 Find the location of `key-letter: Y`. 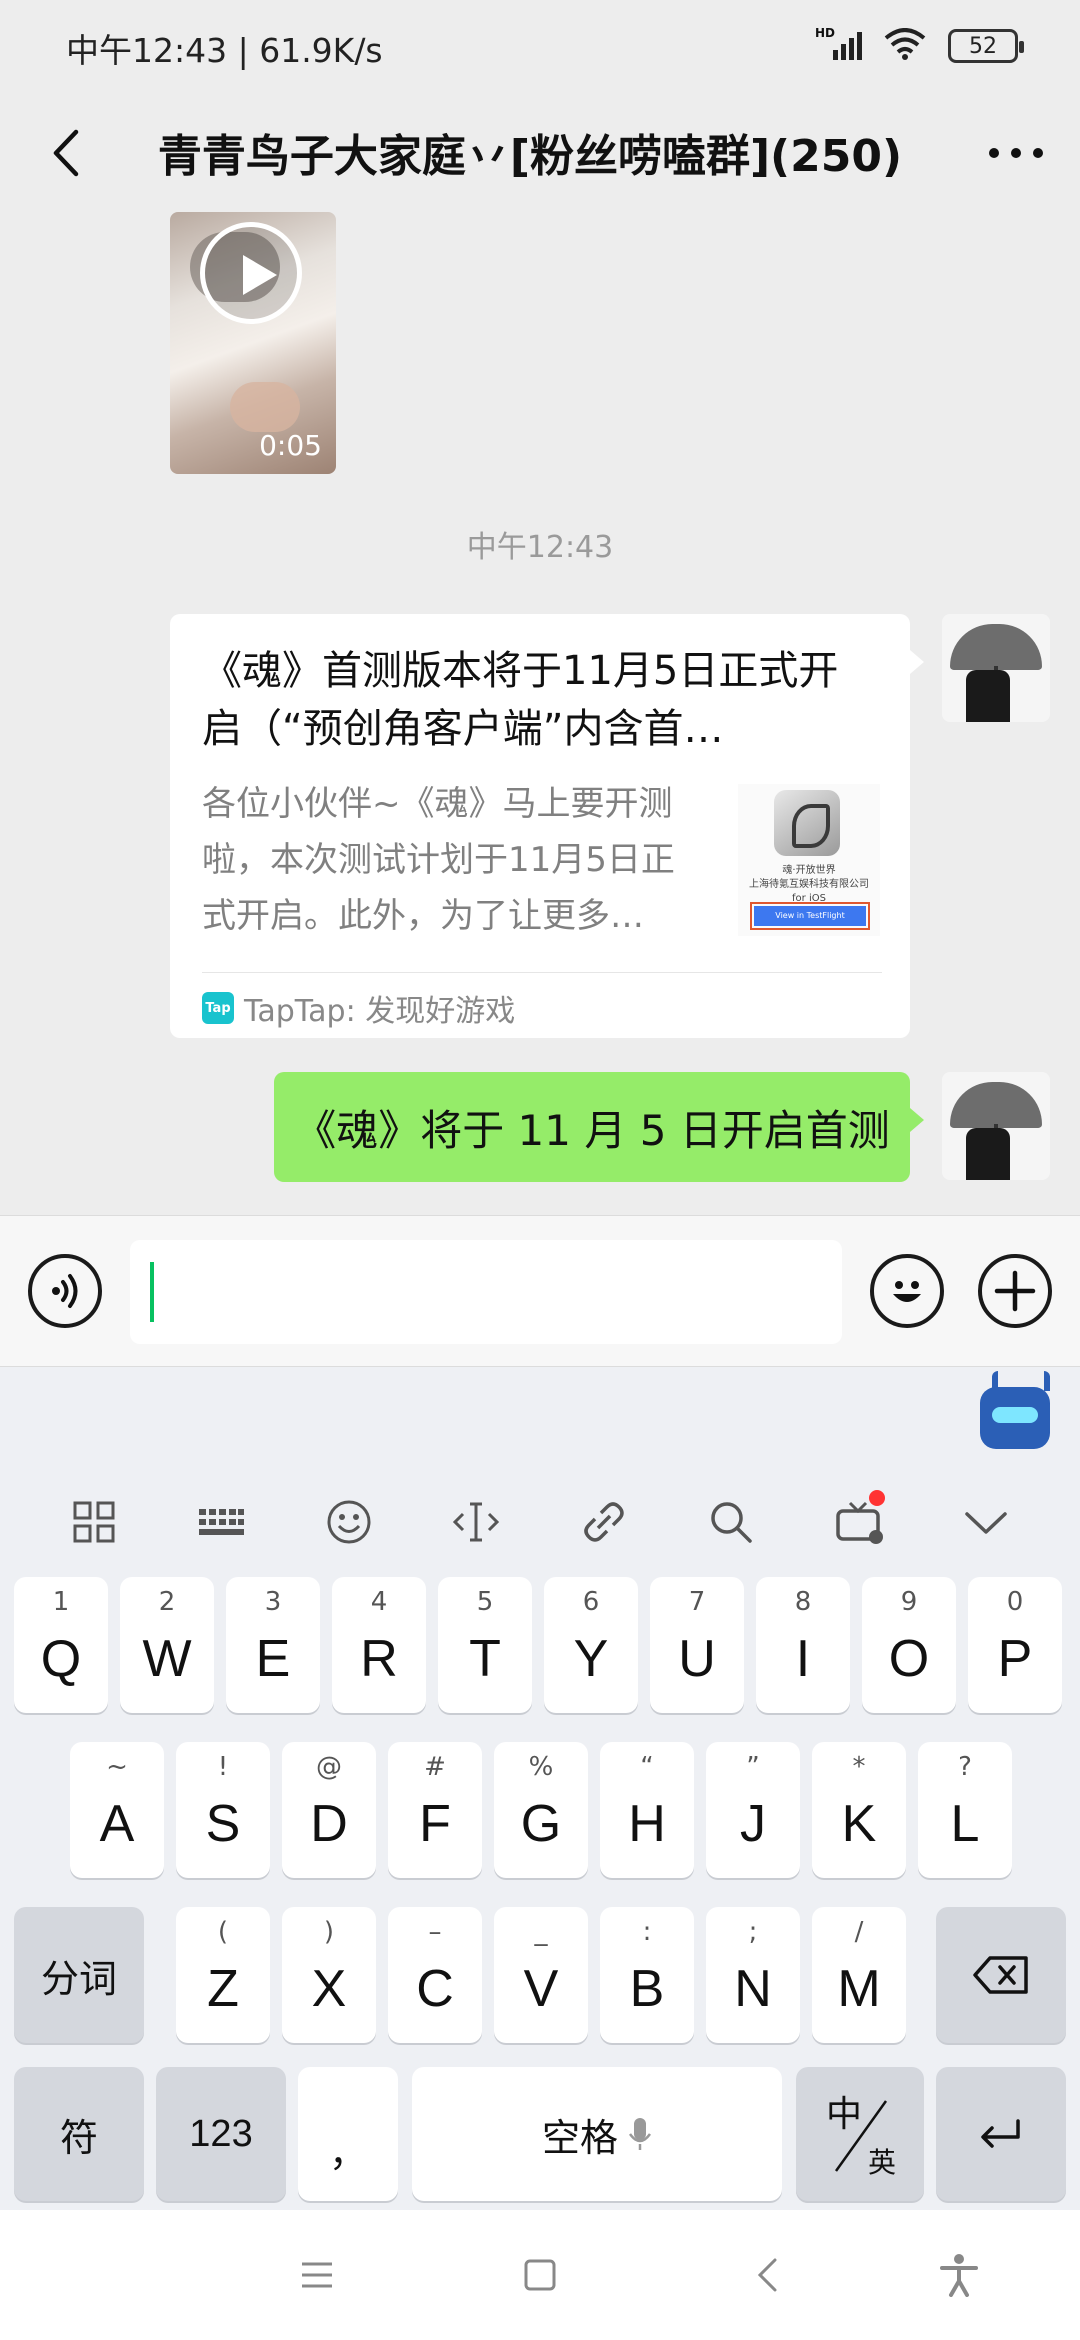

key-letter: Y is located at coordinates (591, 1659).